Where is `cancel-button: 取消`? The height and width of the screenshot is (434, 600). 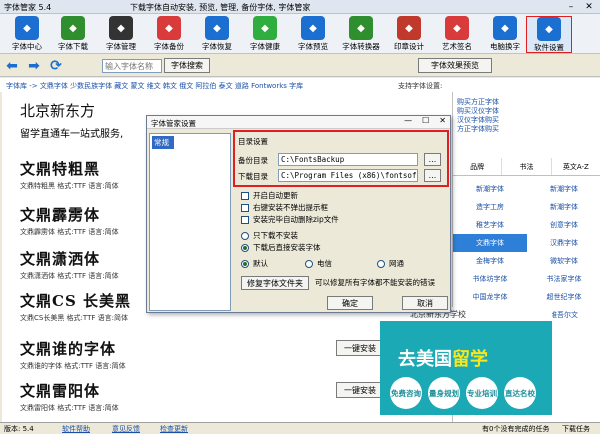 cancel-button: 取消 is located at coordinates (425, 303).